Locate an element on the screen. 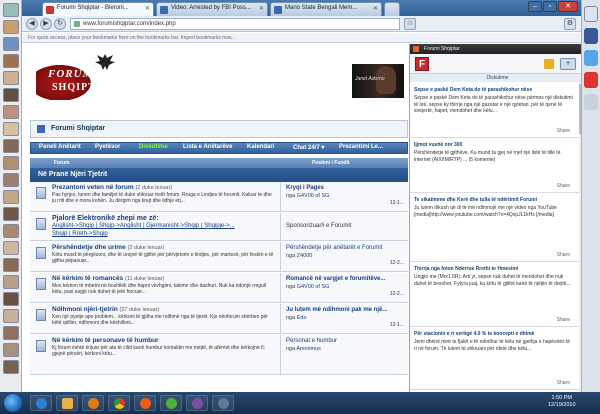 The width and height of the screenshot is (600, 414). post-title: Ijjmot vushë nnr 300 is located at coordinates (494, 145).